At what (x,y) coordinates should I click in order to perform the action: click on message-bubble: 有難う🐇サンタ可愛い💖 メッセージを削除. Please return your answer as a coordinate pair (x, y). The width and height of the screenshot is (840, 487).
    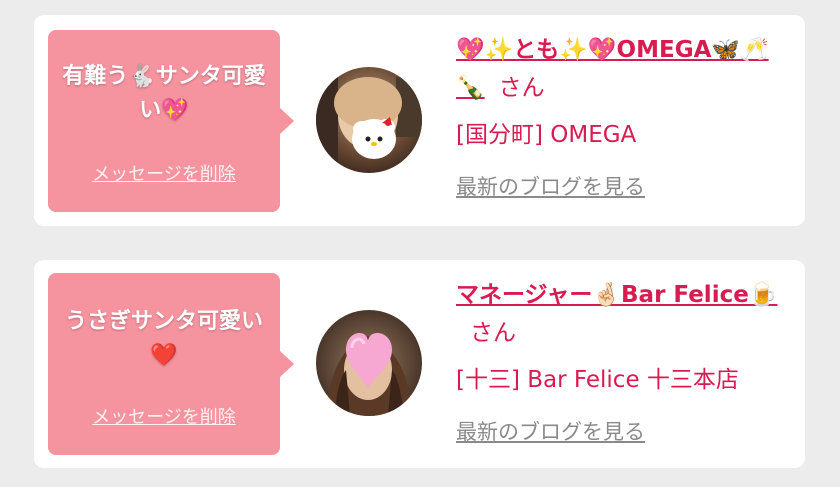
    Looking at the image, I should click on (171, 121).